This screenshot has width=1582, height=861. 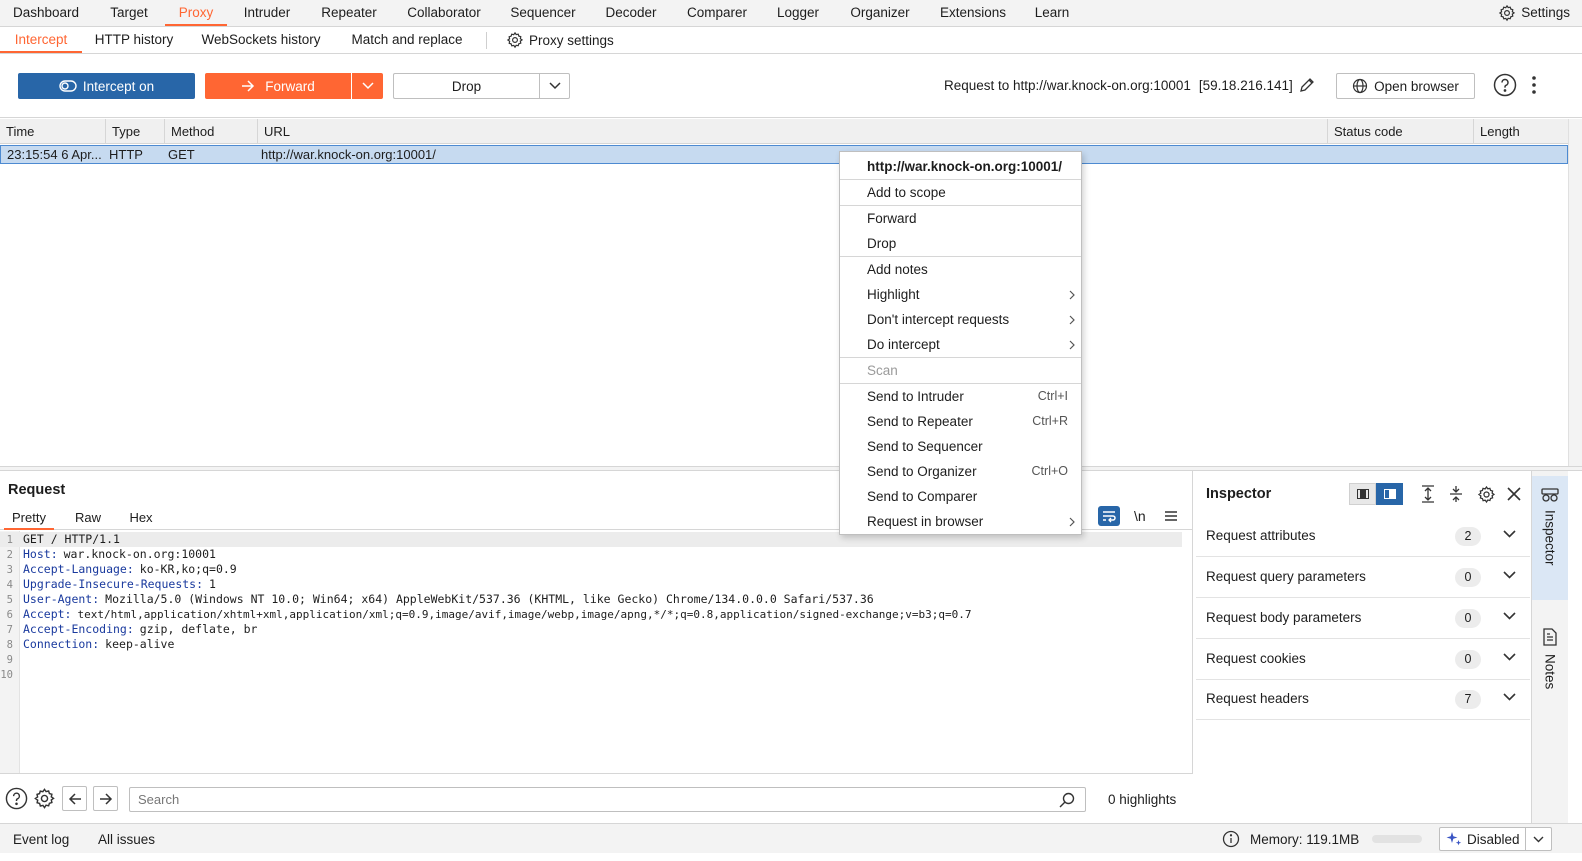 I want to click on inspector-section-request-query-parameters: Request query parameters 0, so click(x=1363, y=577).